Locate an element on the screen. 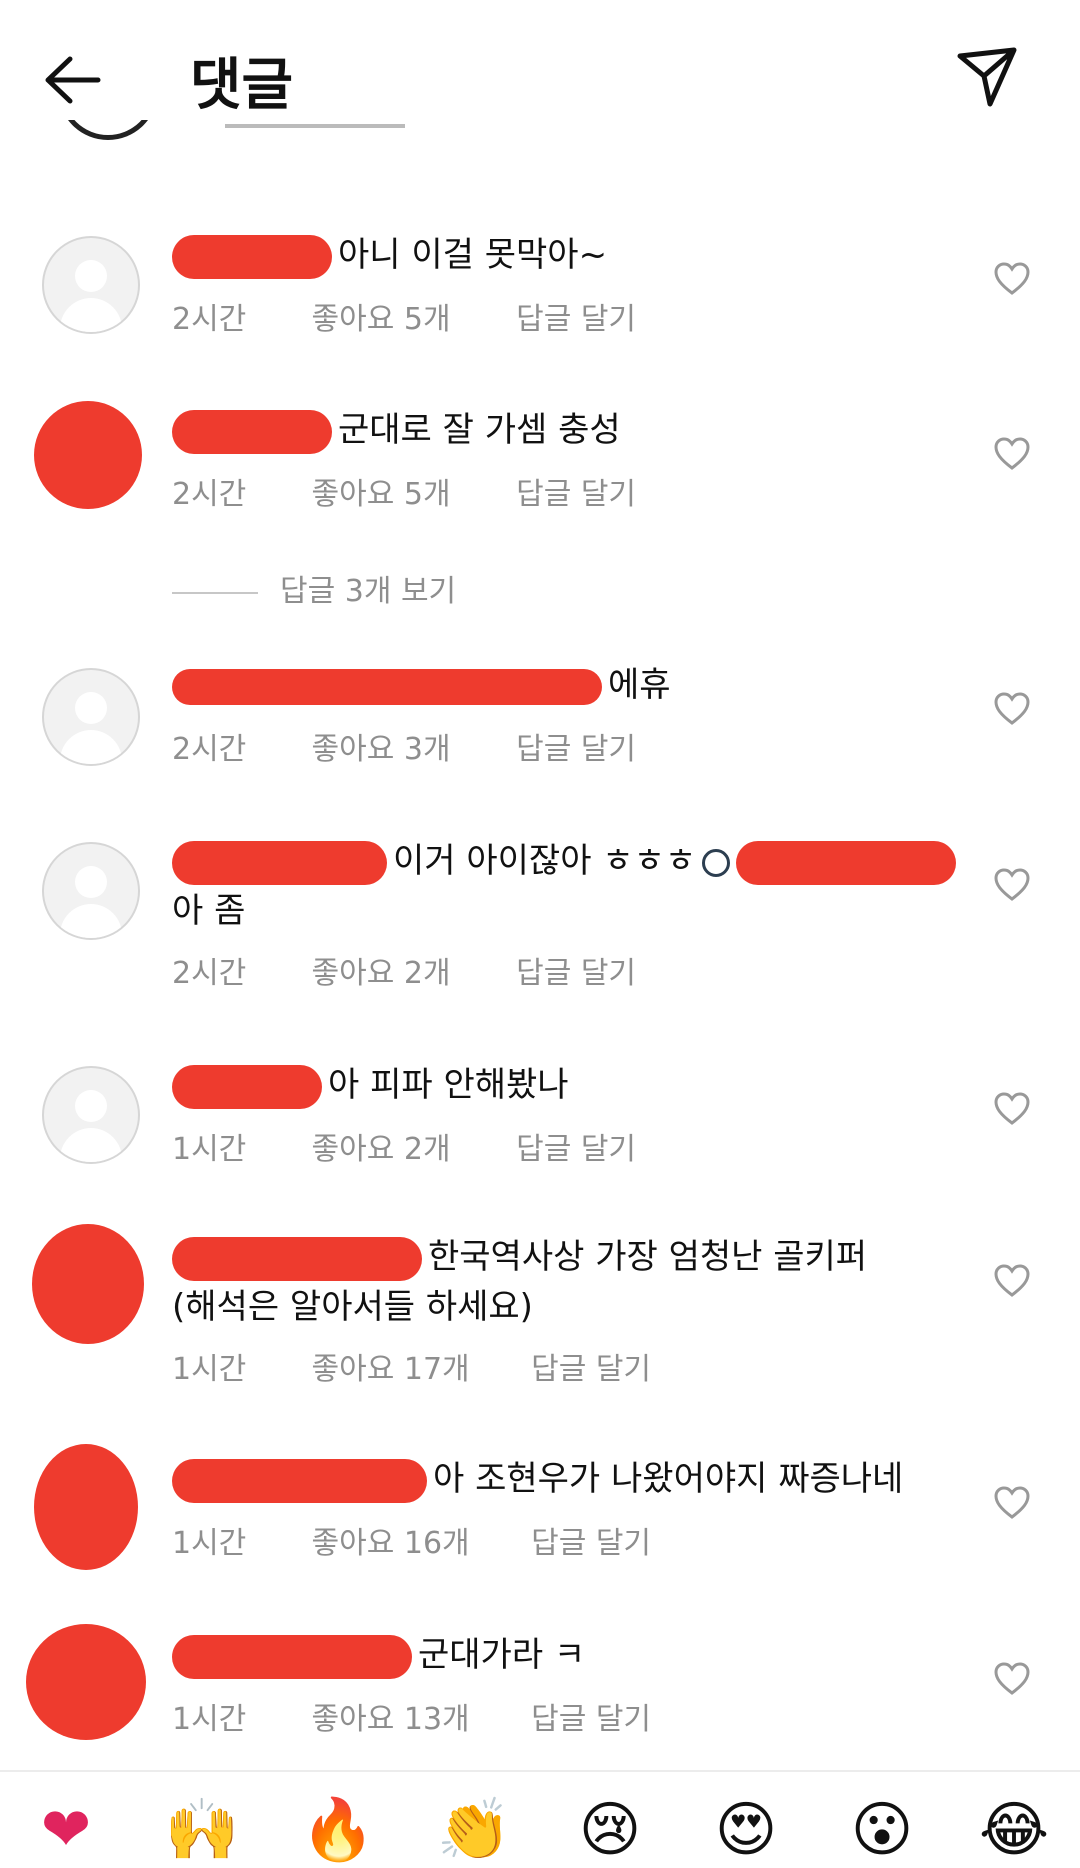  surprised-face-emoji-icon: 😮 is located at coordinates (882, 1830).